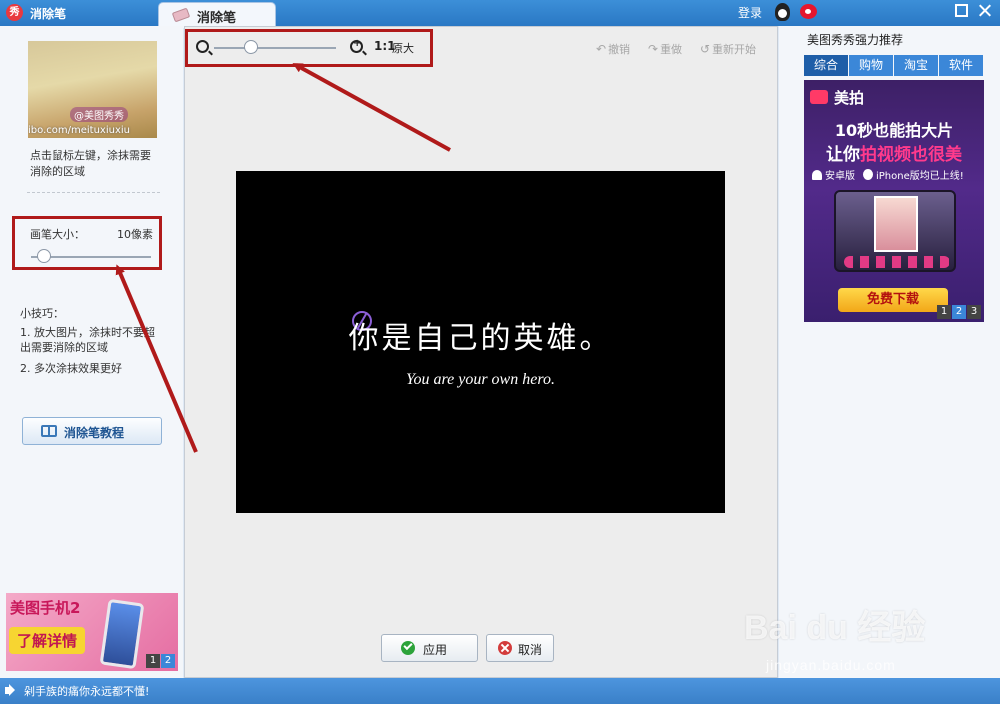 This screenshot has height=704, width=1000. I want to click on app-screenshot-photo, so click(896, 224).